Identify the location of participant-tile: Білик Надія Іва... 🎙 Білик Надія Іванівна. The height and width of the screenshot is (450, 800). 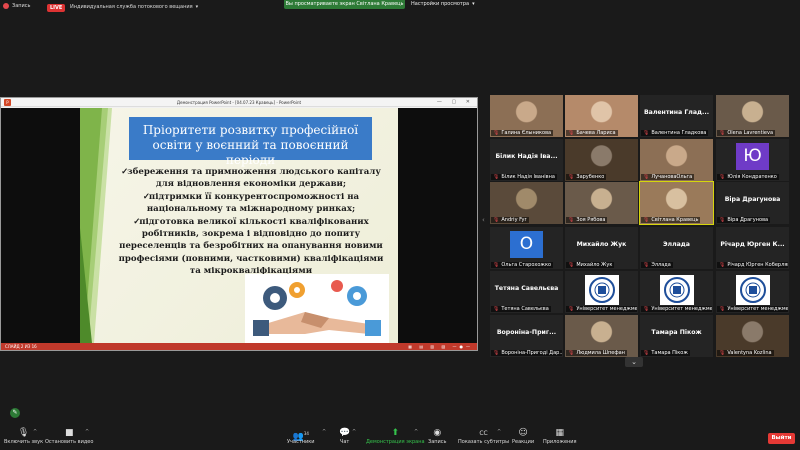
(526, 160).